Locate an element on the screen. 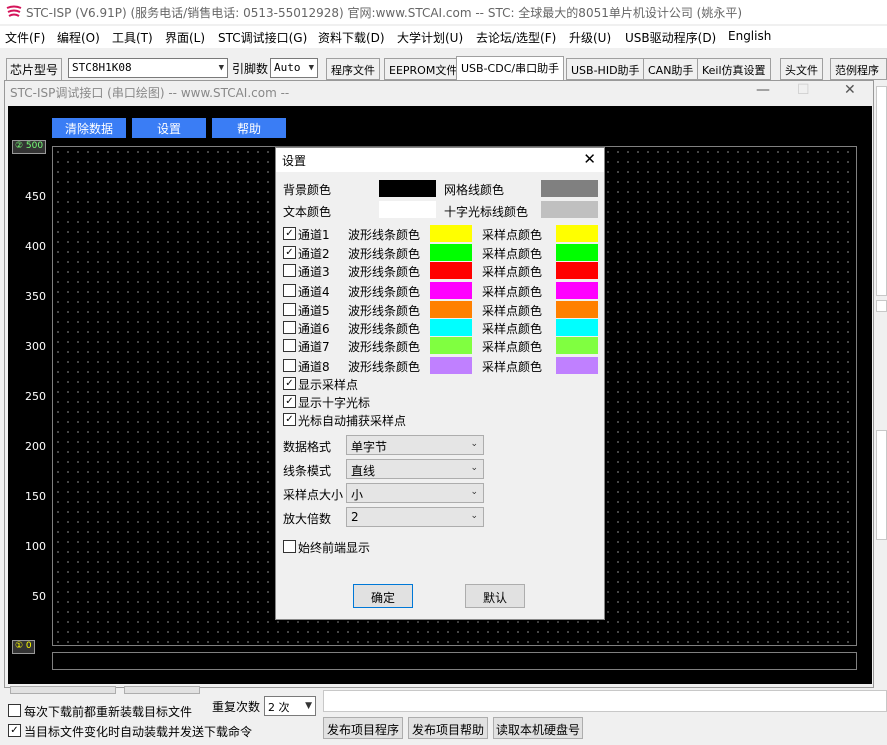 This screenshot has height=745, width=887. menu-university: 大学计划(U) is located at coordinates (430, 37).